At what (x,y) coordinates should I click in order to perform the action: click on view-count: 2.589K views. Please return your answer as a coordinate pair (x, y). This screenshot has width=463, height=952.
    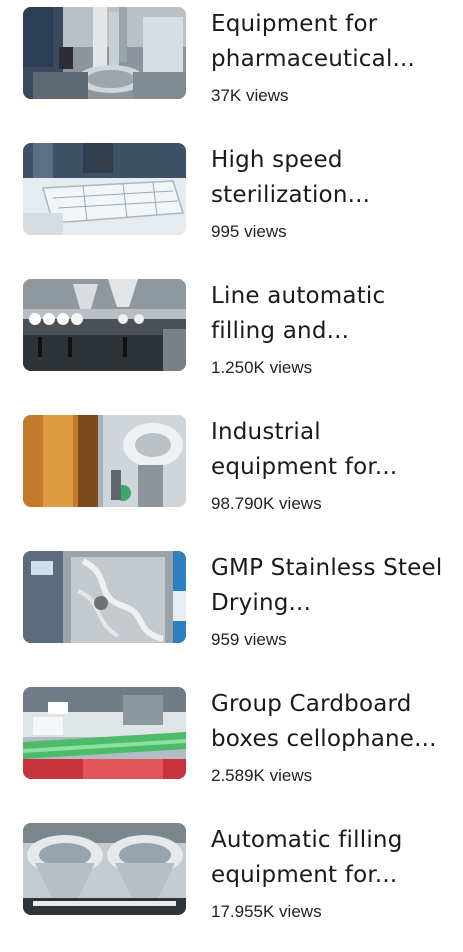
    Looking at the image, I should click on (262, 775).